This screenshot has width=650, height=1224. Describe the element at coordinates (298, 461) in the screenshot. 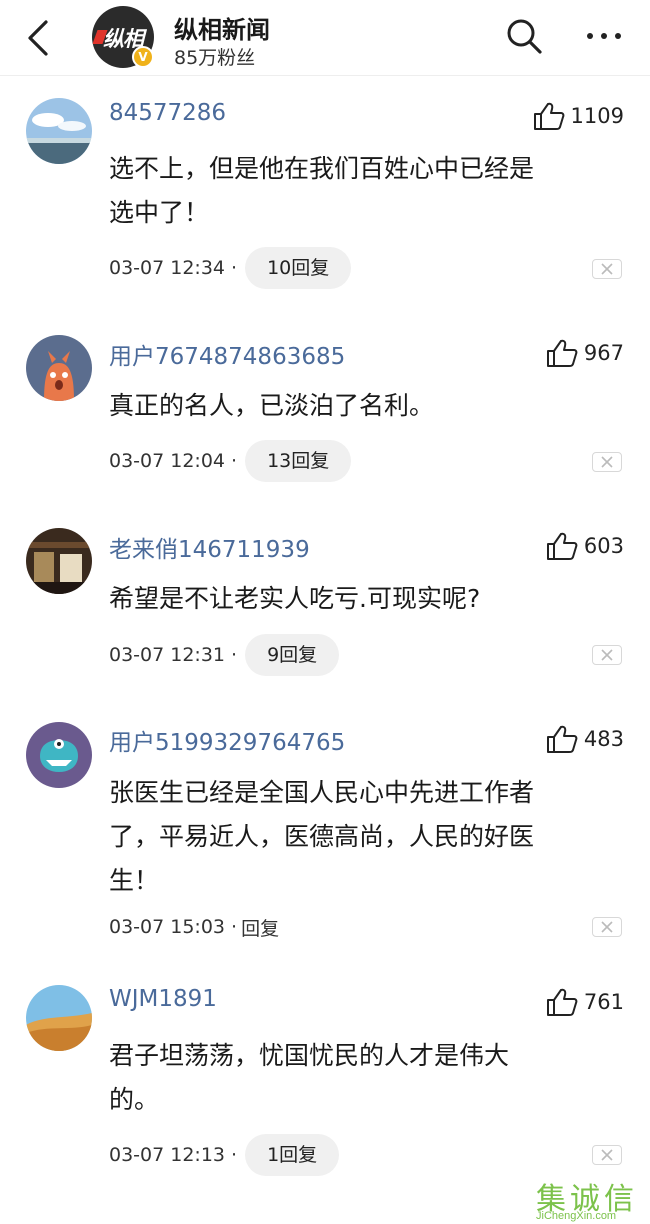

I see `reply-button: 13回复` at that location.